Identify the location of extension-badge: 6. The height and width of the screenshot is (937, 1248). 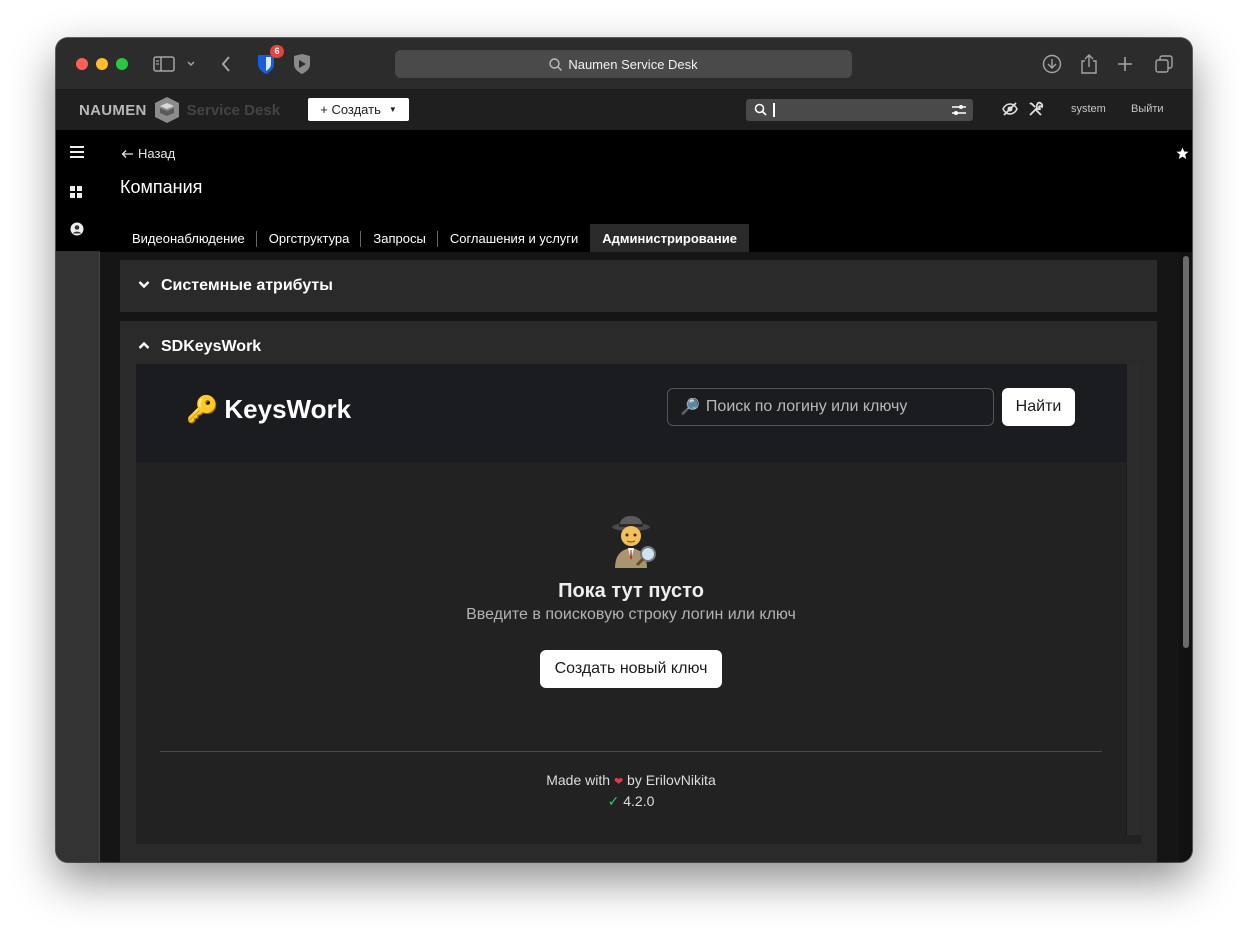
(277, 51).